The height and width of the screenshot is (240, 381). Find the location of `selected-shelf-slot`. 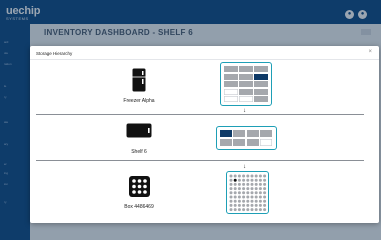

selected-shelf-slot is located at coordinates (261, 76).